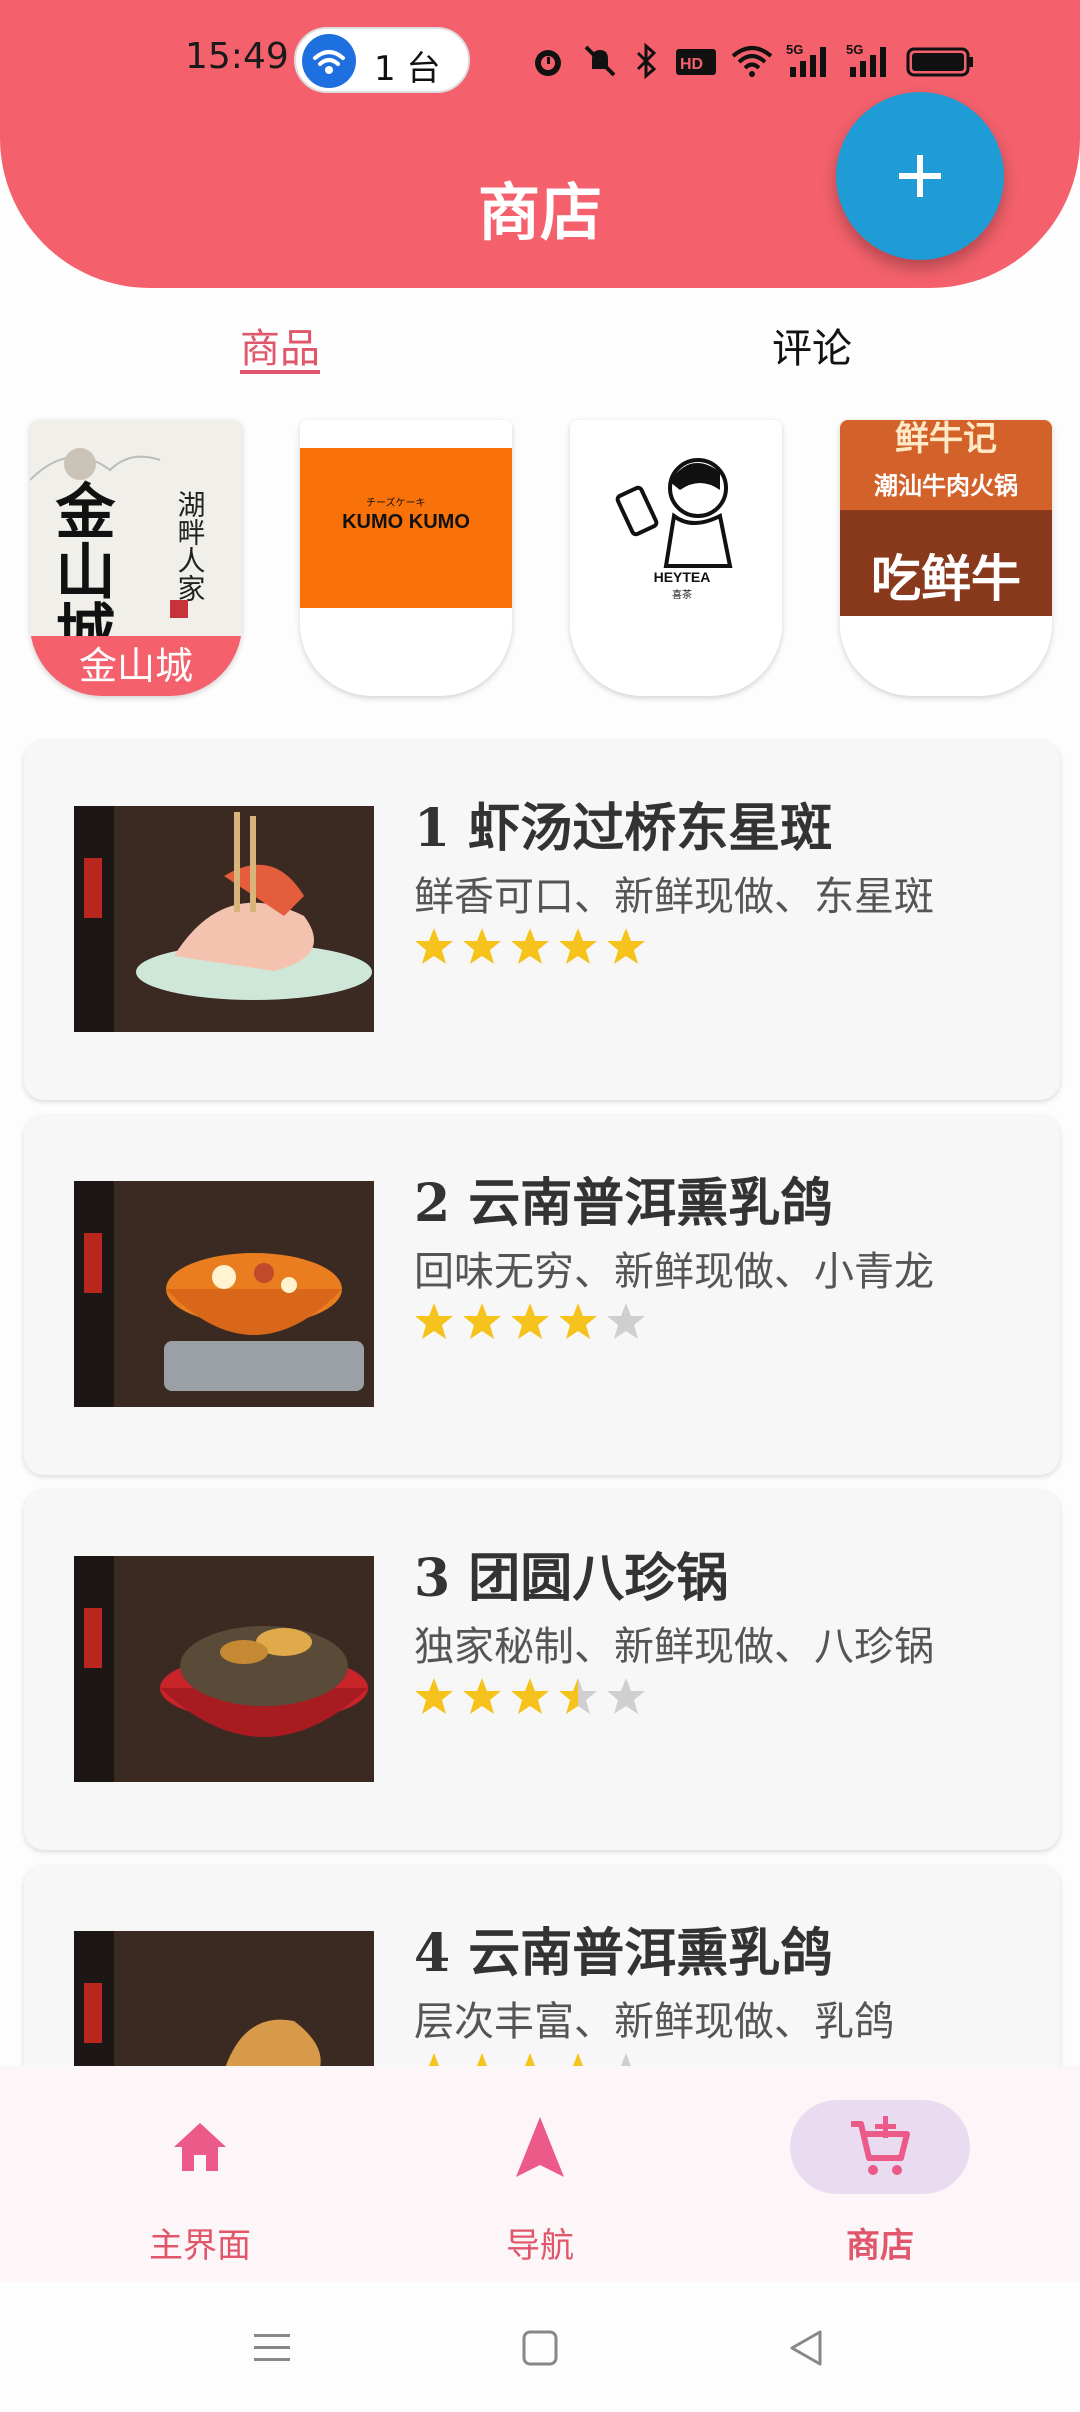  I want to click on nav-item-store: 商店, so click(880, 2174).